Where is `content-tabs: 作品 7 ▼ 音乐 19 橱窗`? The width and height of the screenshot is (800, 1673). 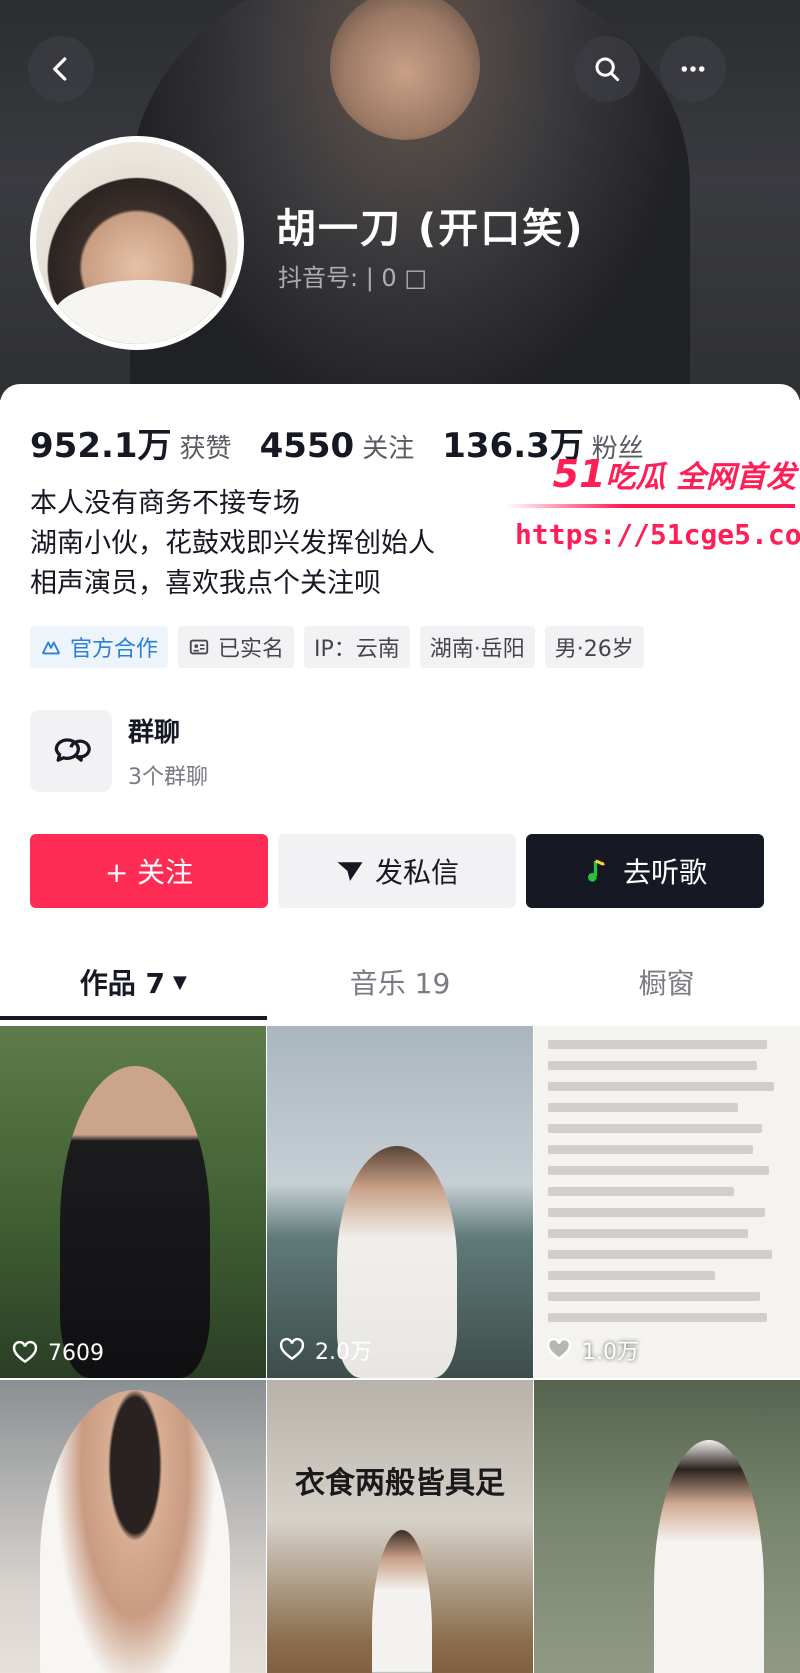 content-tabs: 作品 7 ▼ 音乐 19 橱窗 is located at coordinates (400, 982).